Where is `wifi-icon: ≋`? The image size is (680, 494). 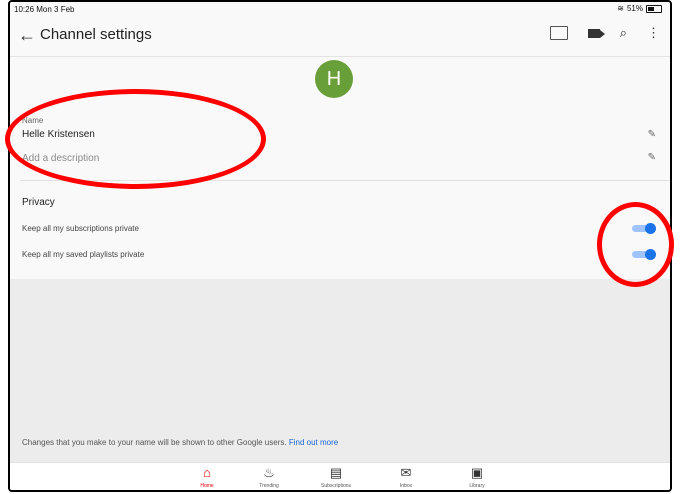
wifi-icon: ≋ is located at coordinates (620, 8).